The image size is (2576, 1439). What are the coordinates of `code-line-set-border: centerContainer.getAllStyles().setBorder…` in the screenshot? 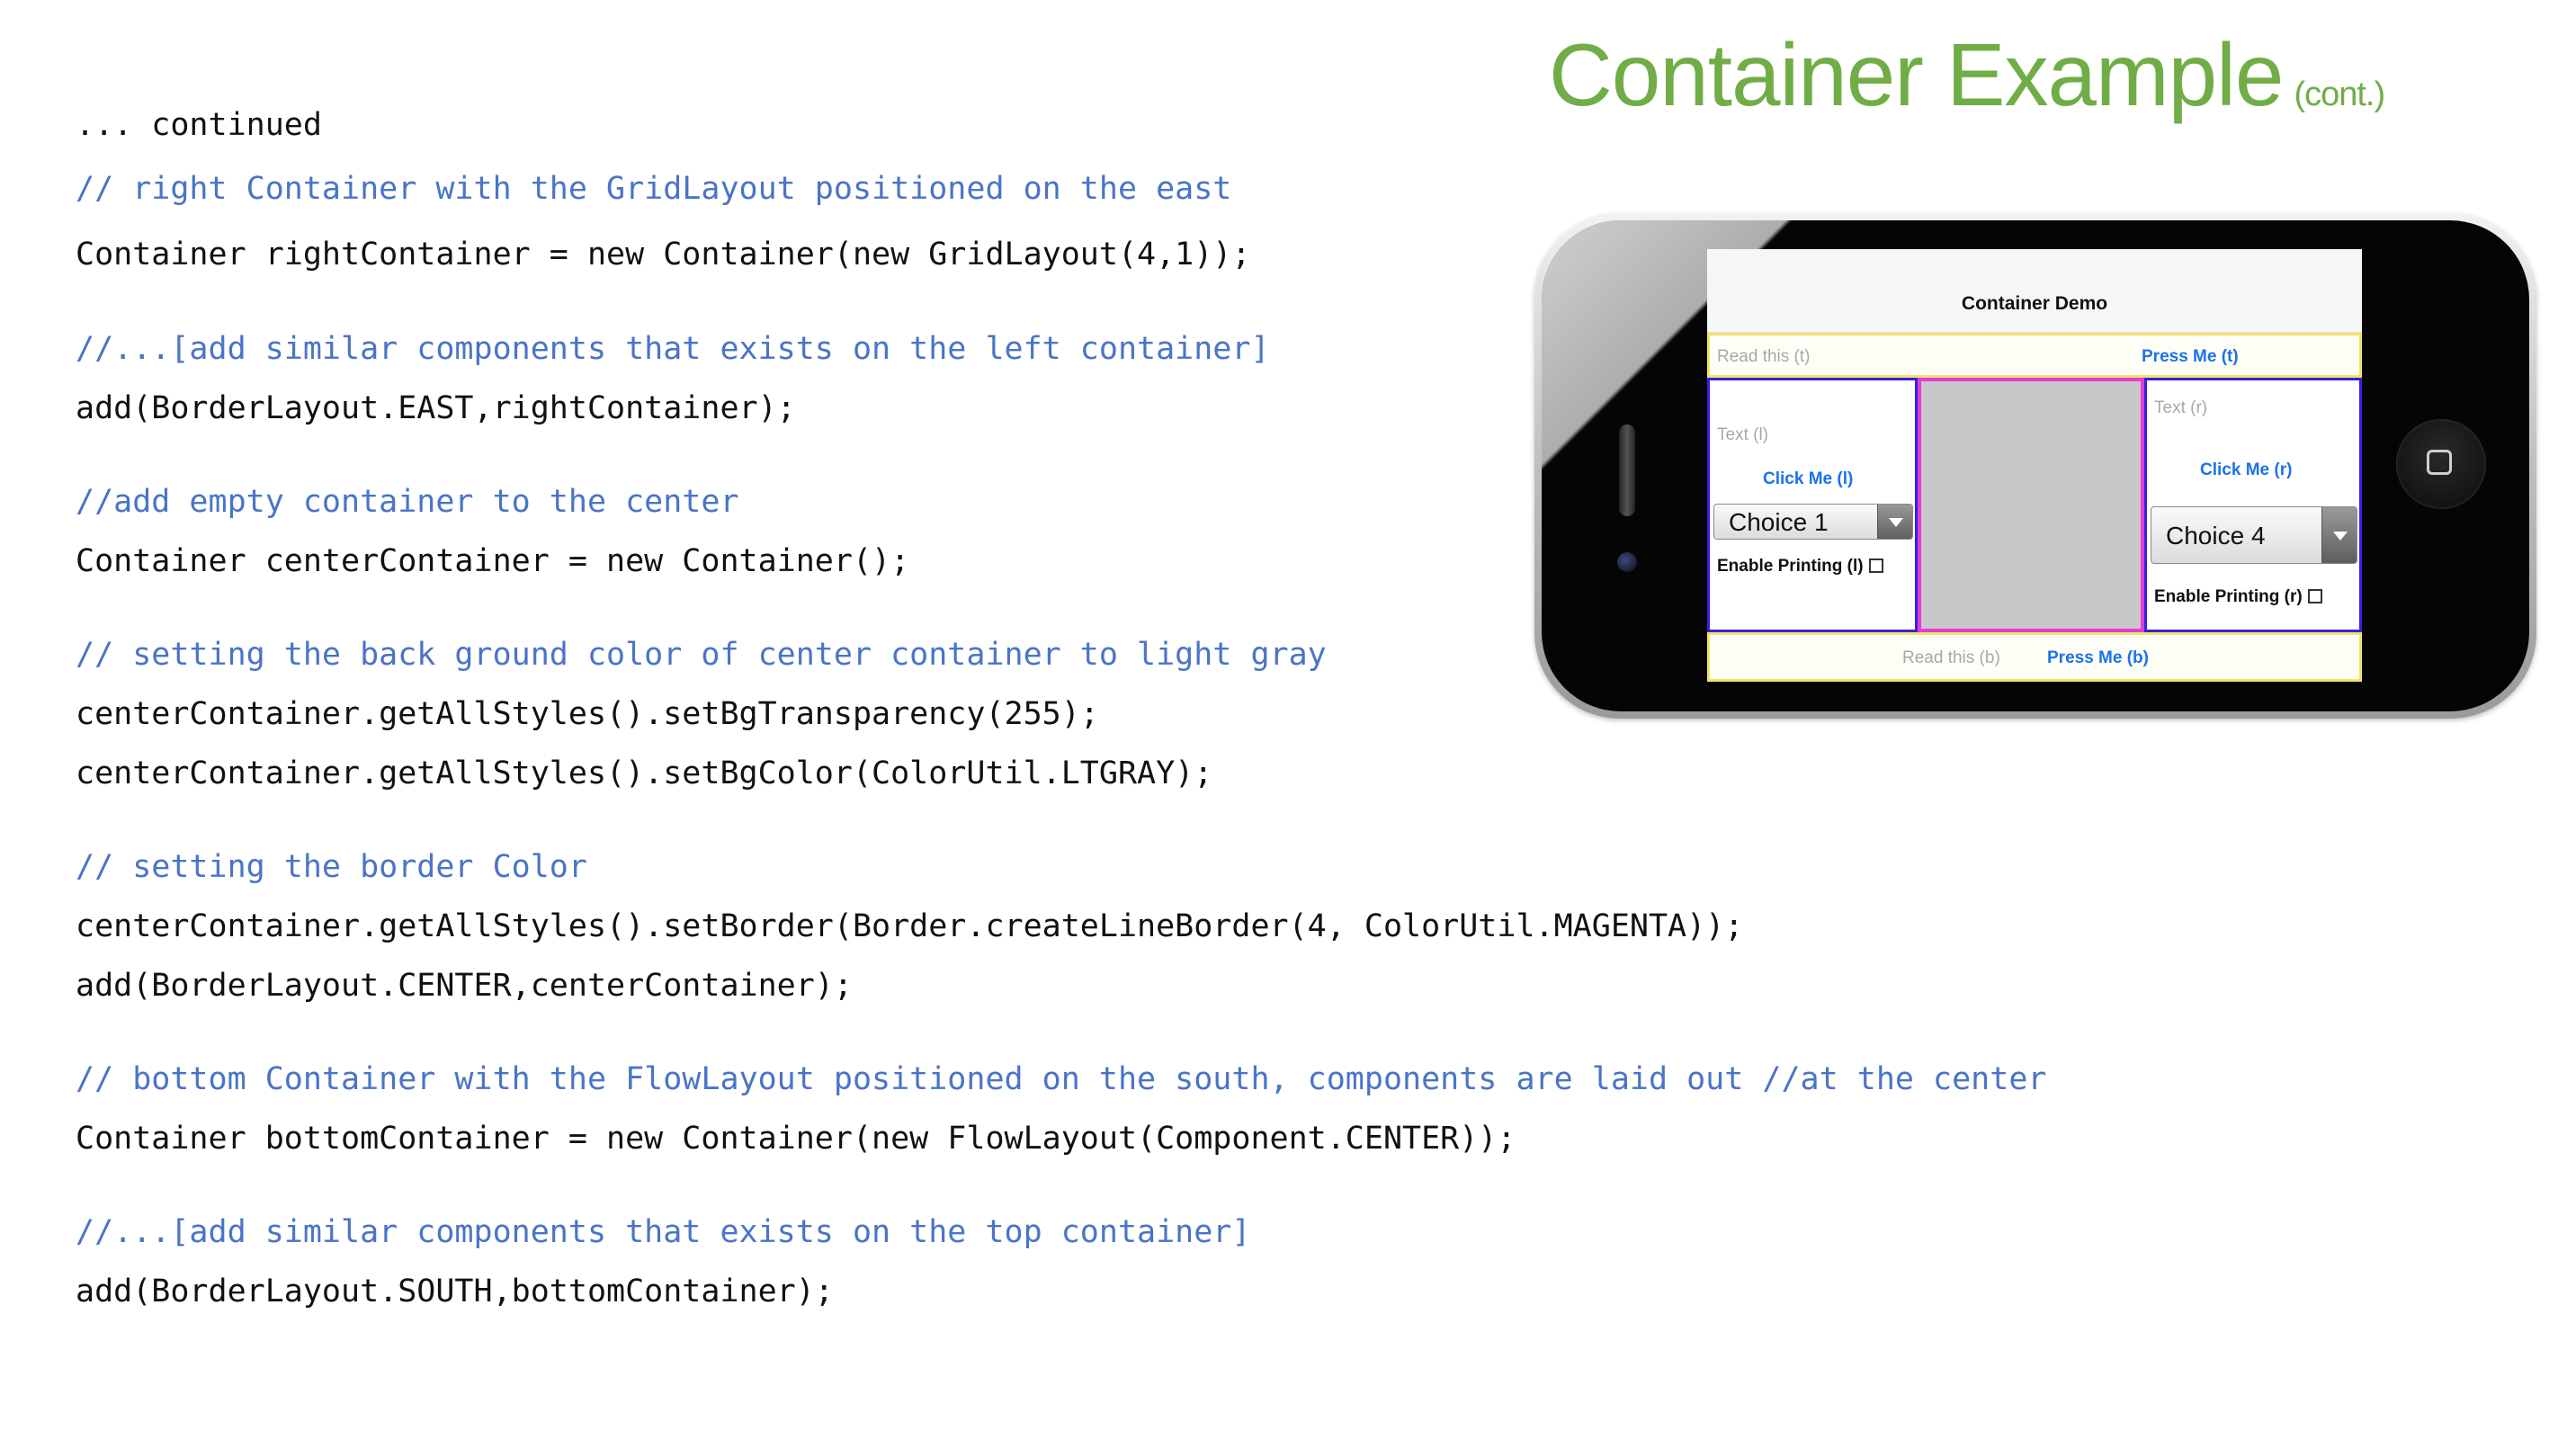 It's located at (910, 926).